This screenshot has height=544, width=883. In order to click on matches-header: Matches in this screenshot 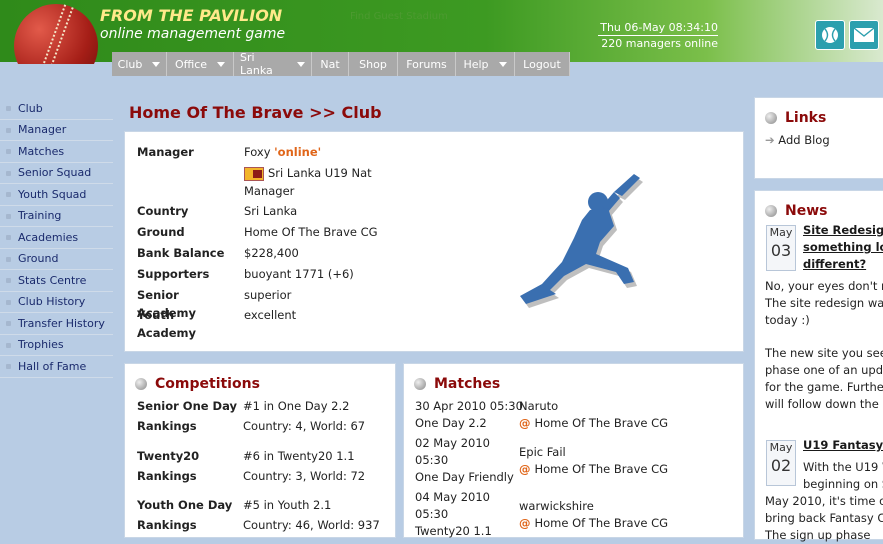, I will do `click(457, 384)`.